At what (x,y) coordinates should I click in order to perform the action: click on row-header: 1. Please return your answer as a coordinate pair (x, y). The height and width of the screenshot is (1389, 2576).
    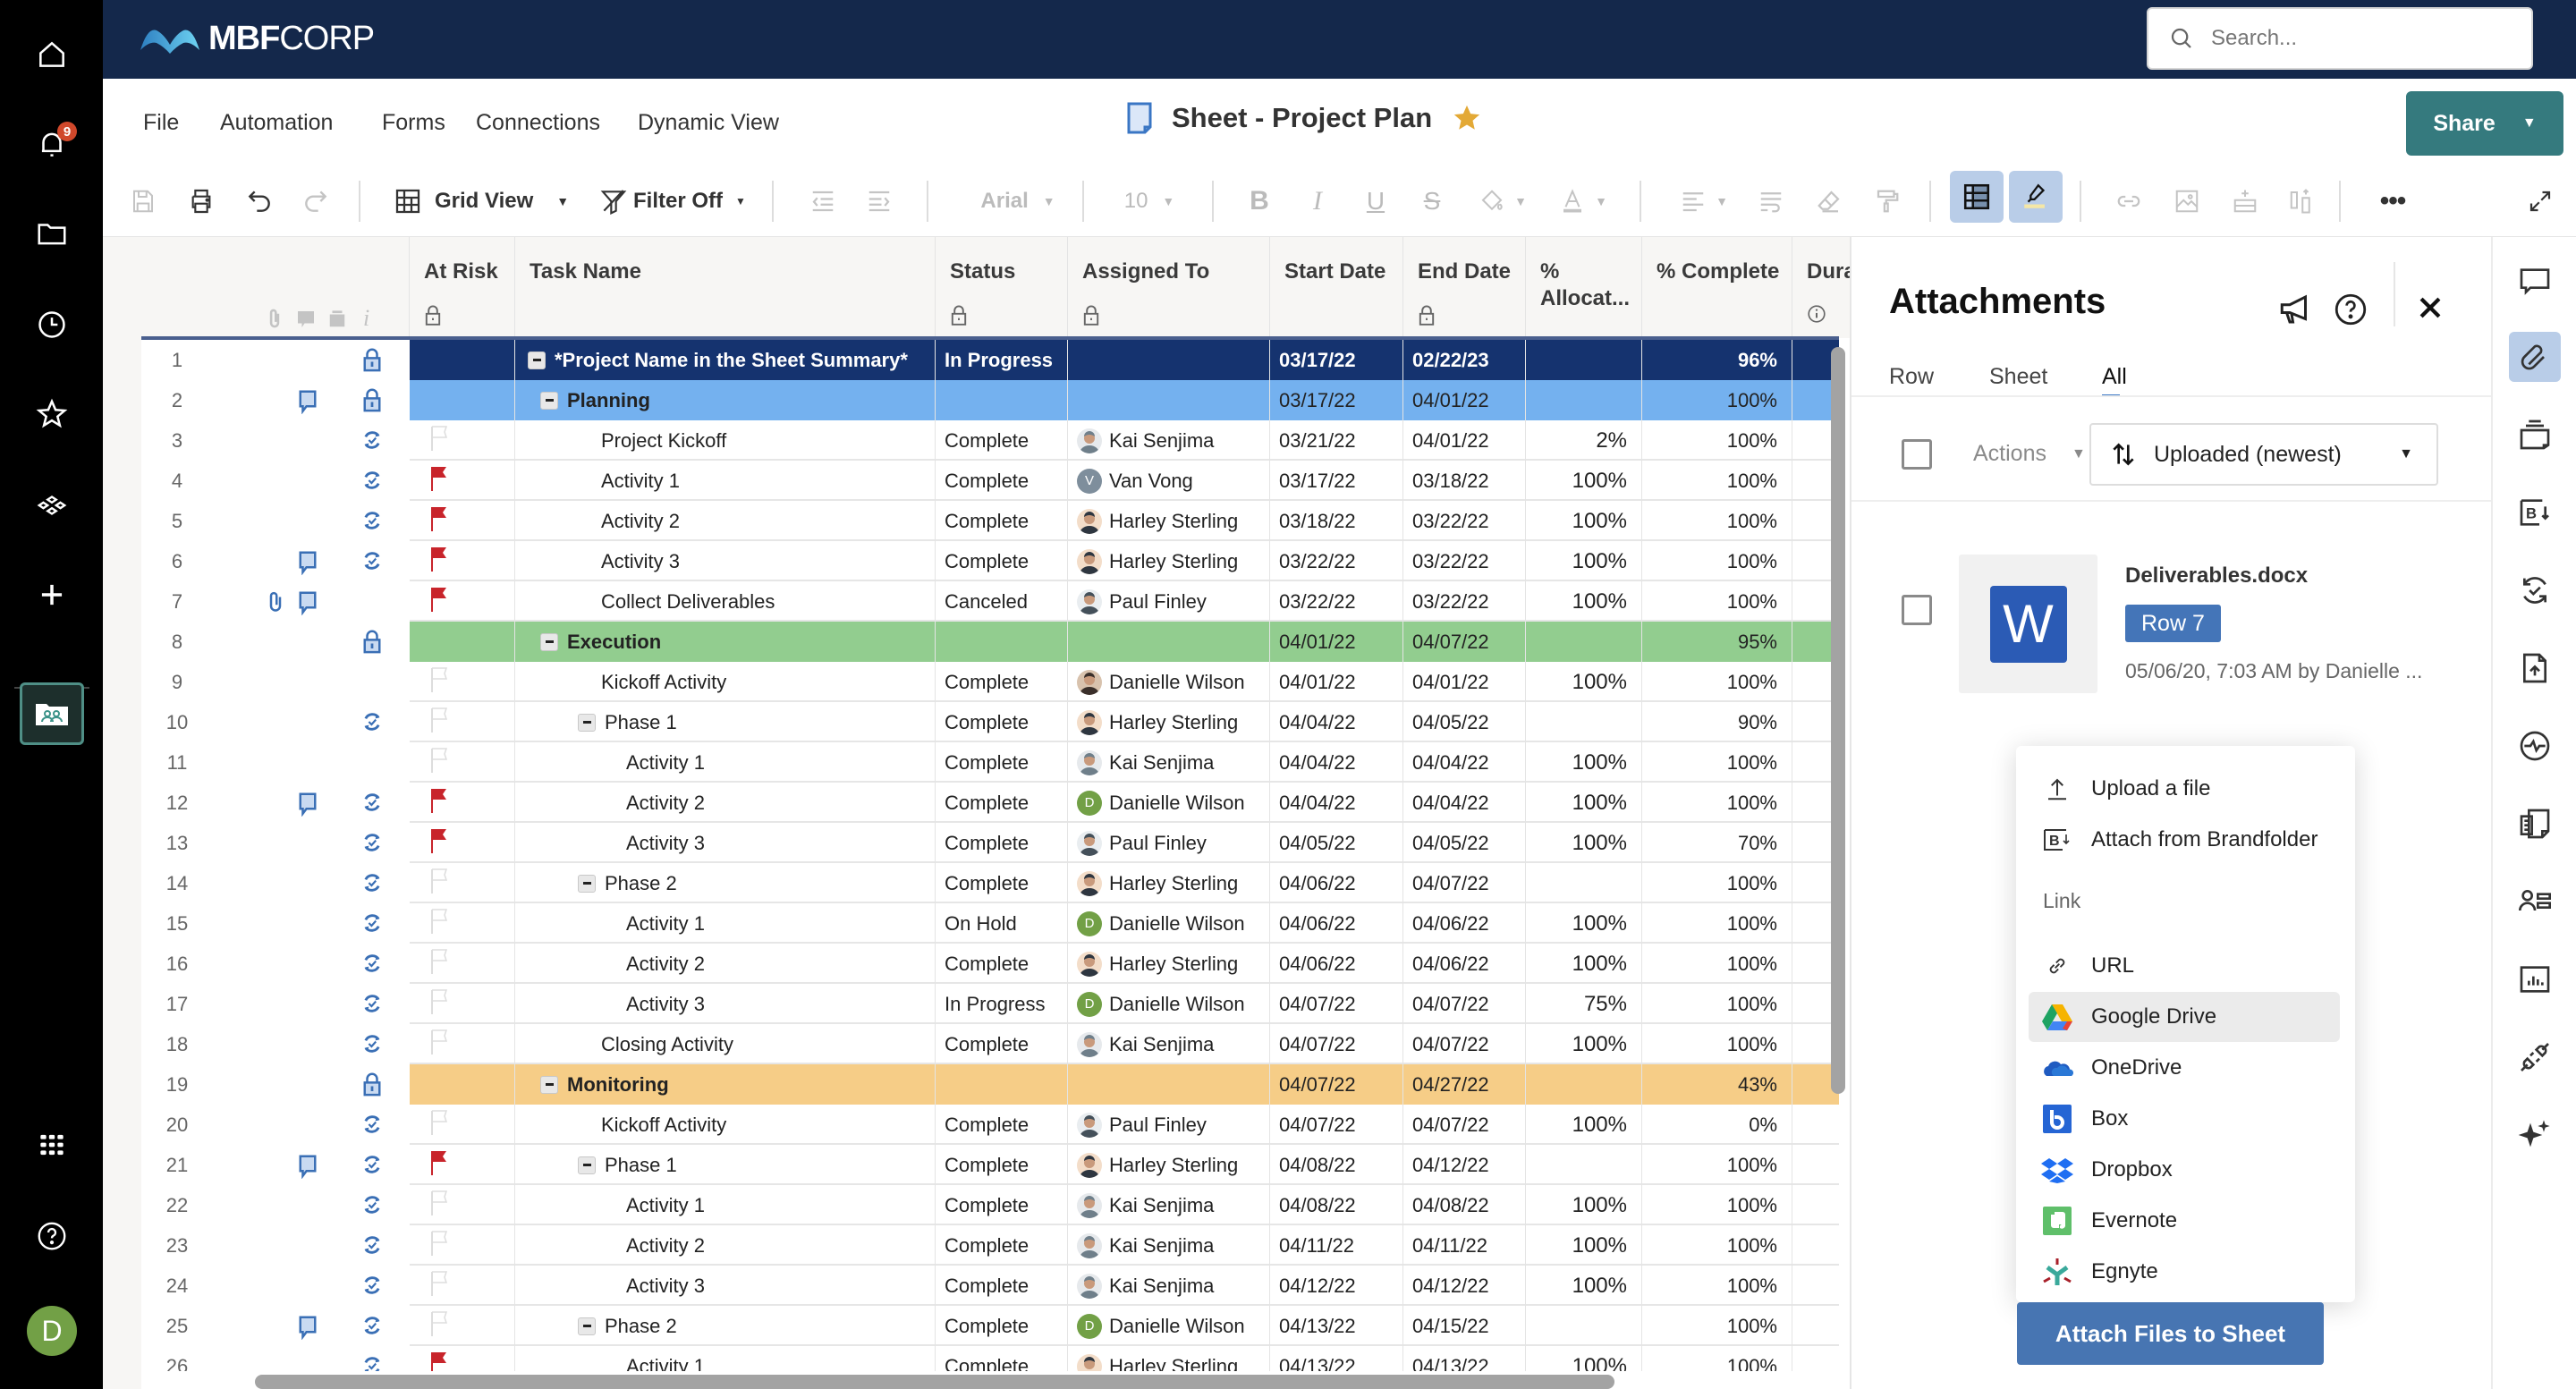
    Looking at the image, I should click on (275, 360).